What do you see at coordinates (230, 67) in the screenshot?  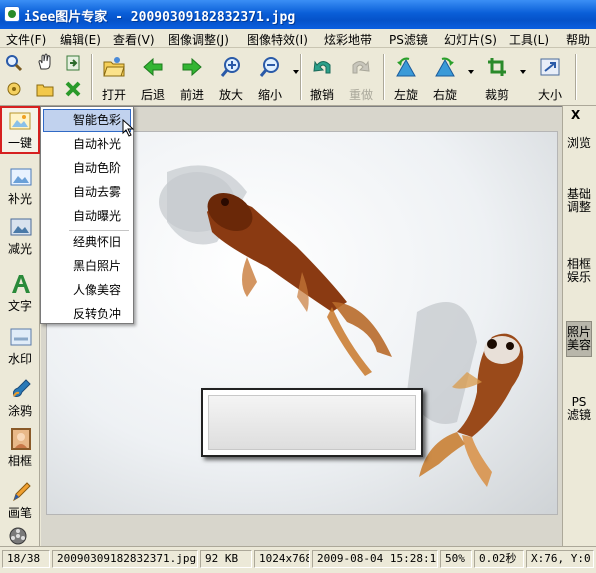 I see `zoom-in-icon` at bounding box center [230, 67].